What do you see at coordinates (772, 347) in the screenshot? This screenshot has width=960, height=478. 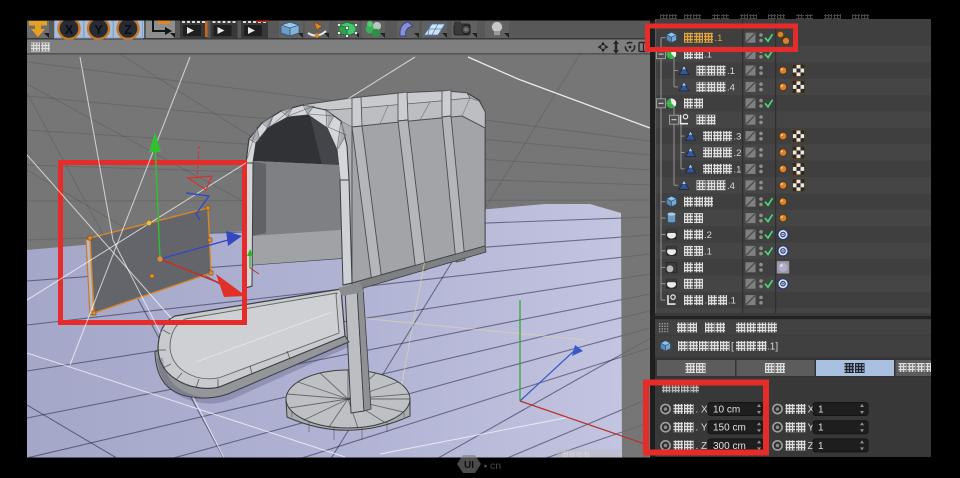 I see `svg-text: .1]` at bounding box center [772, 347].